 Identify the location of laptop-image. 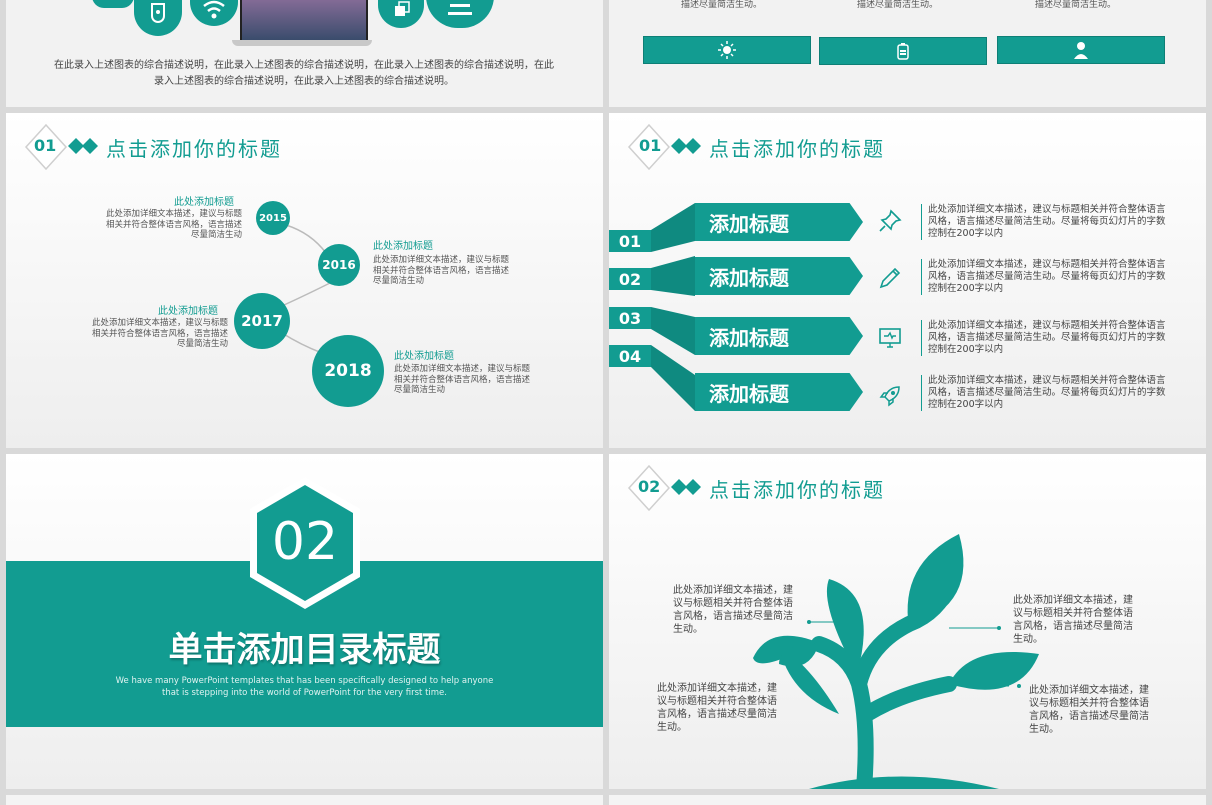
(302, 24).